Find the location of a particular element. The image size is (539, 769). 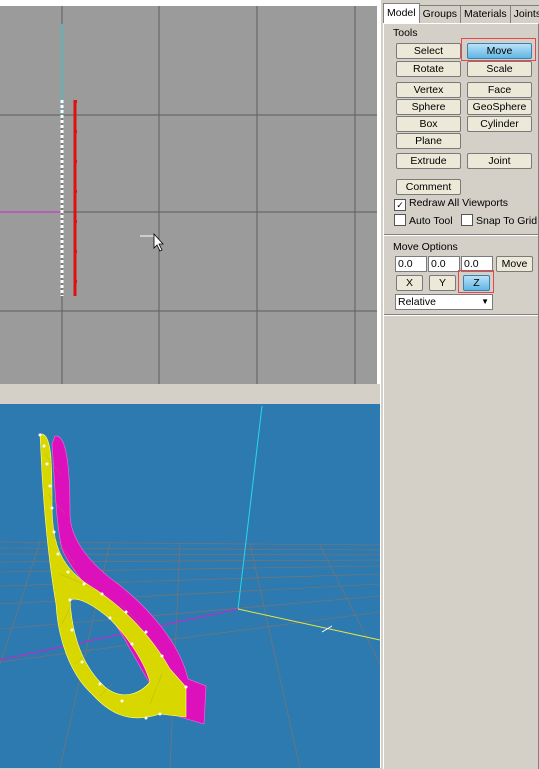

z-highlight-box is located at coordinates (476, 281).